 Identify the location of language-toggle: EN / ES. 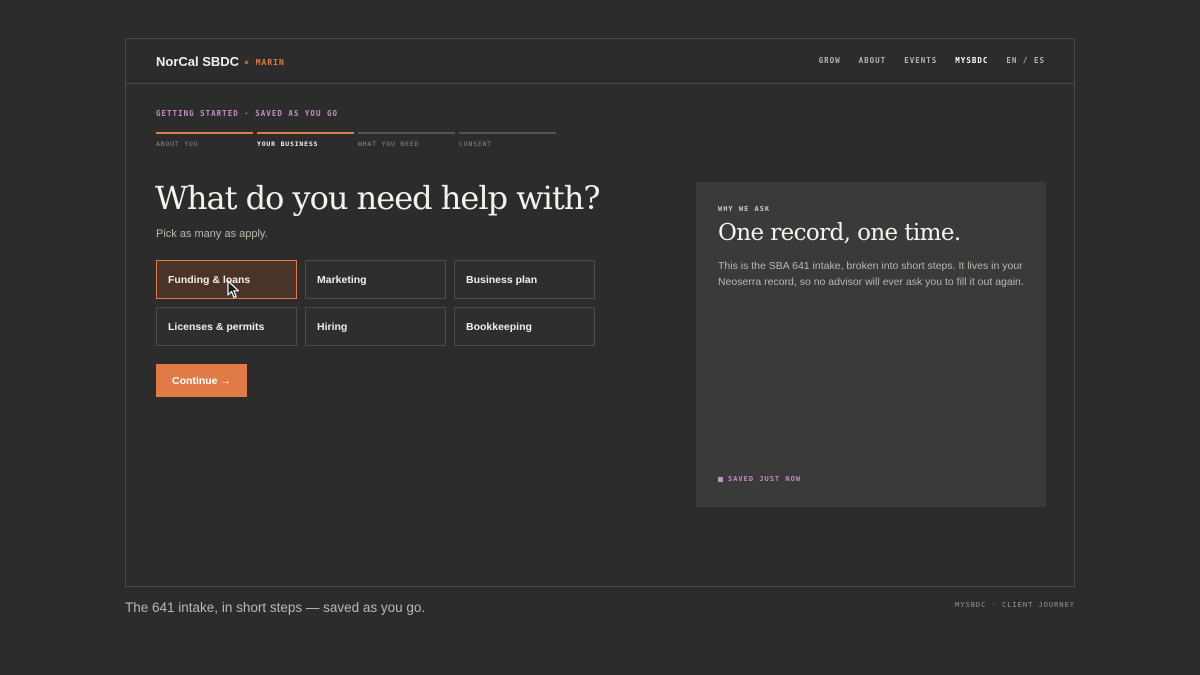
(1025, 60).